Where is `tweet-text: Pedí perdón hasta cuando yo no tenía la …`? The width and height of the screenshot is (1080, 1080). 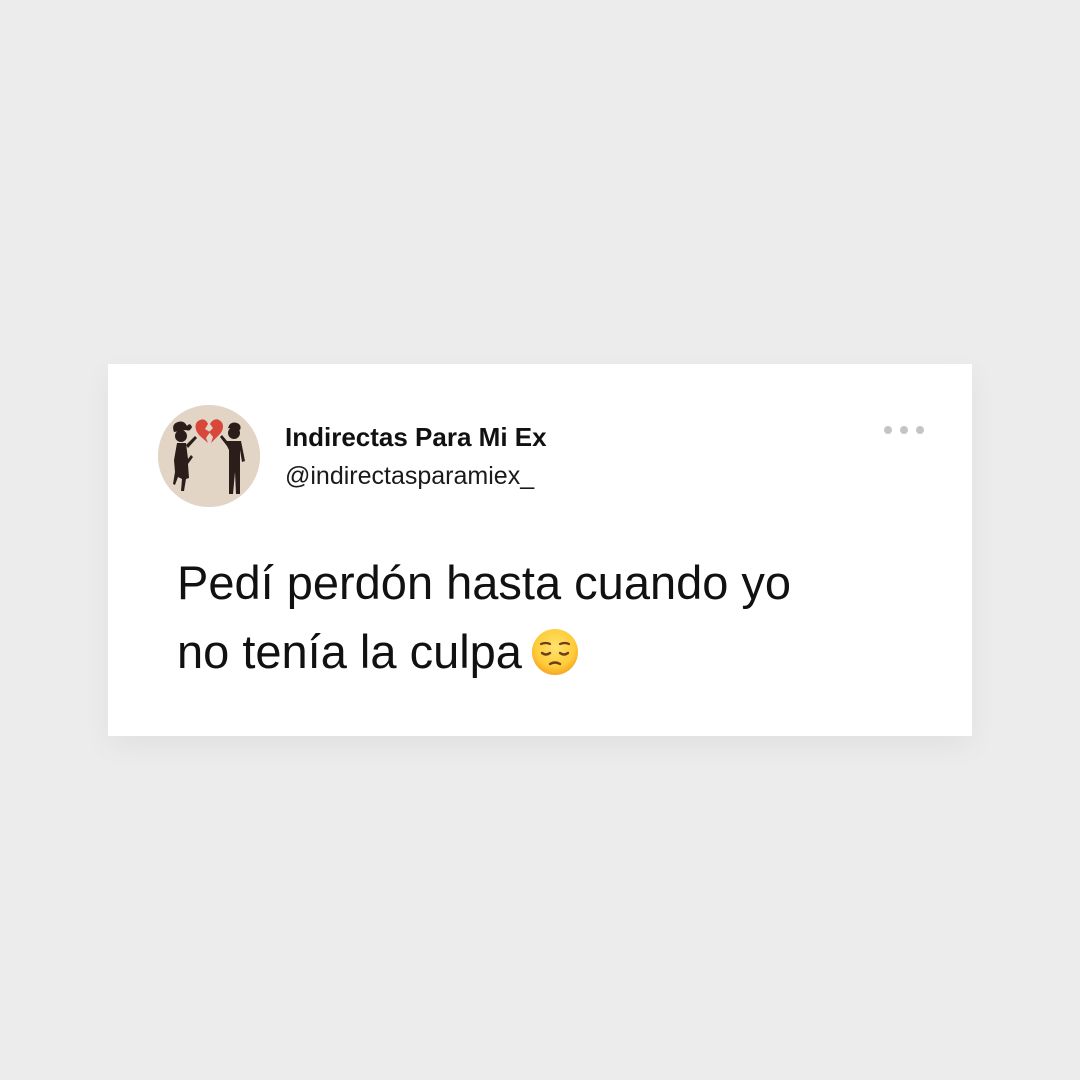 tweet-text: Pedí perdón hasta cuando yo no tenía la … is located at coordinates (557, 617).